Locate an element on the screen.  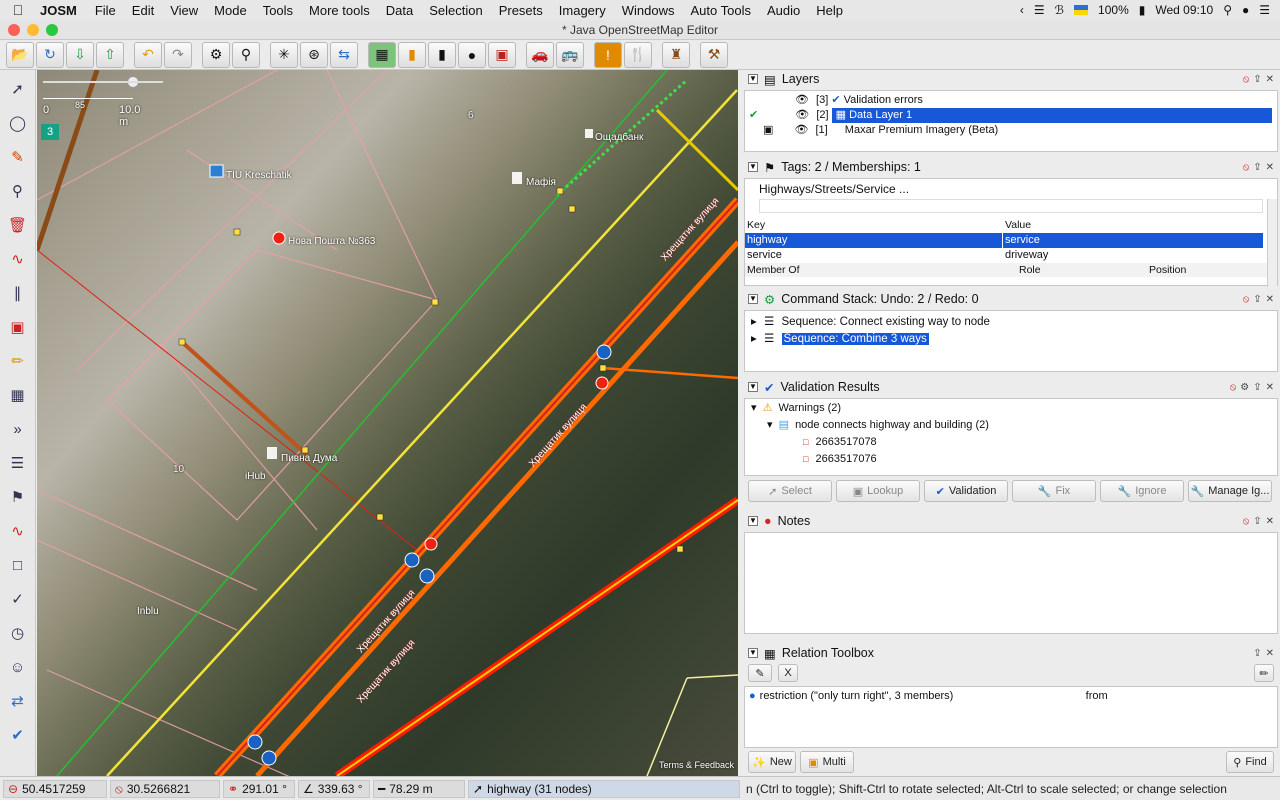
tag-value: service is located at coordinates (1021, 240).